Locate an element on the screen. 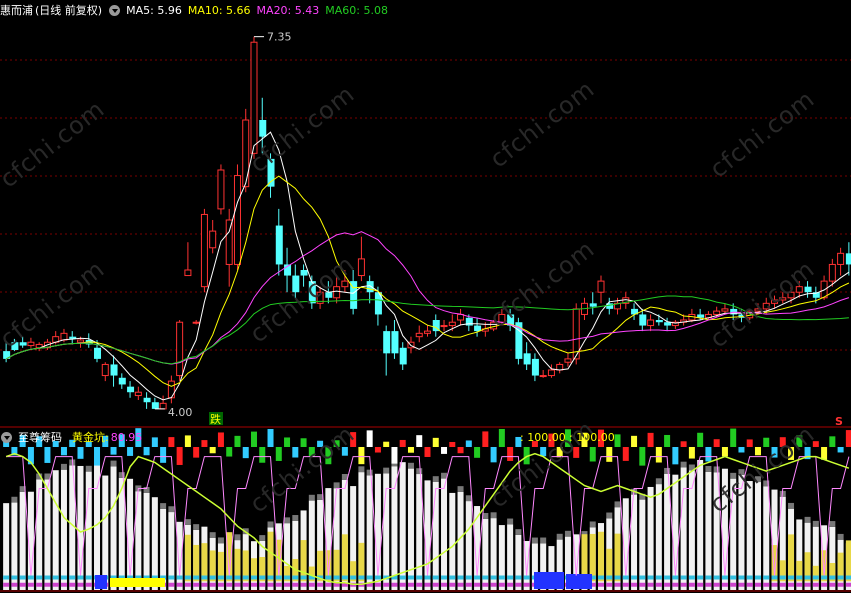  high-price-label: 7.35 is located at coordinates (279, 37).